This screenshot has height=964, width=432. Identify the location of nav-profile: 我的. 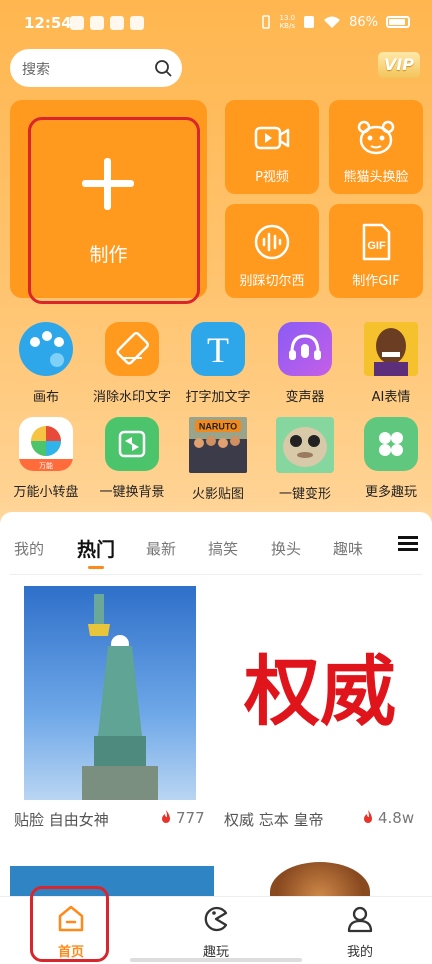
(360, 932).